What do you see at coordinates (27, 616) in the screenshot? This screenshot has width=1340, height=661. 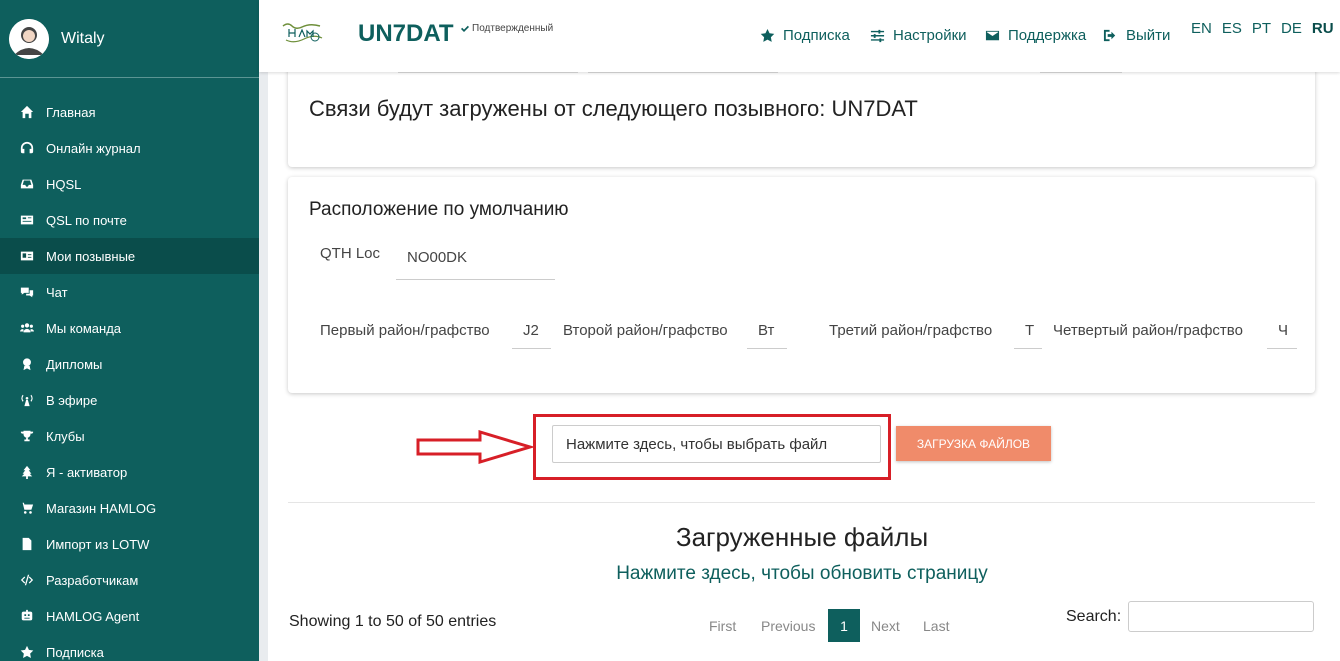 I see `robot-icon` at bounding box center [27, 616].